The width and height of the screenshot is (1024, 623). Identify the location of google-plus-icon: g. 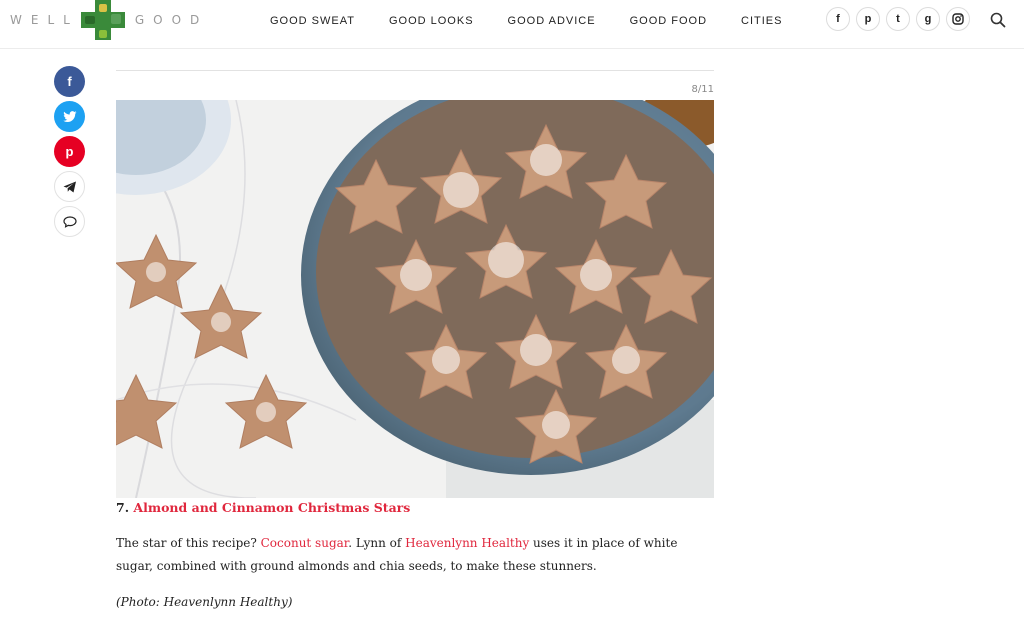
(928, 19).